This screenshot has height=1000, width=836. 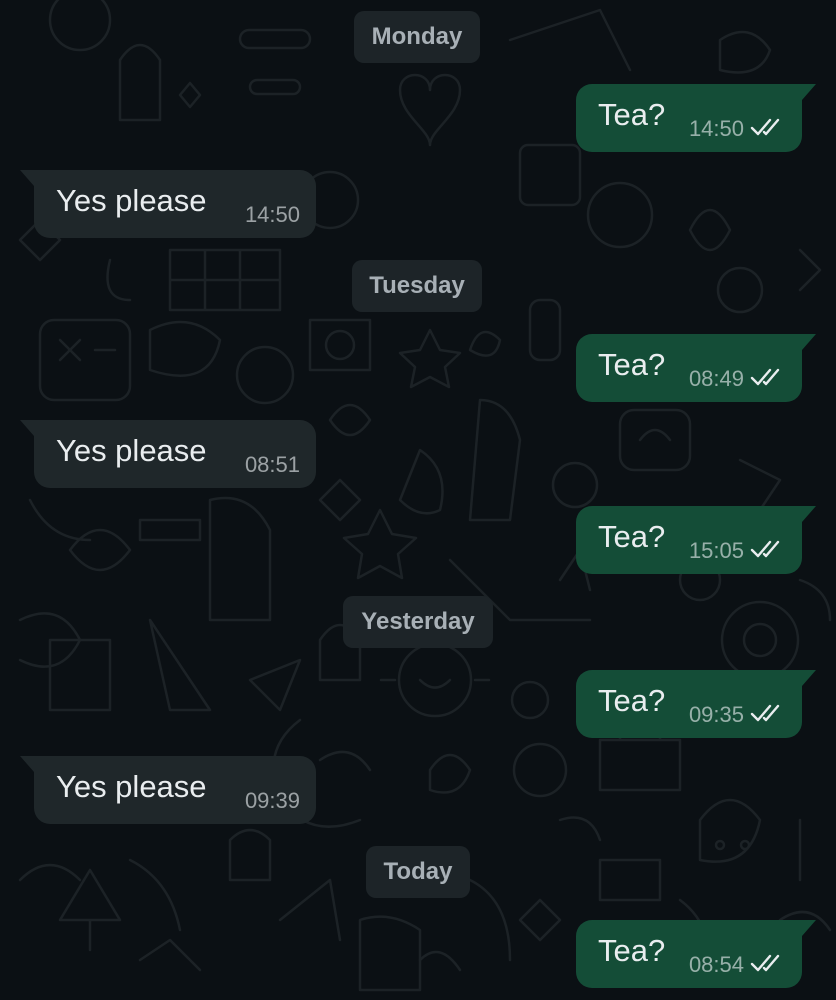 I want to click on date-separator-today: Today, so click(x=418, y=872).